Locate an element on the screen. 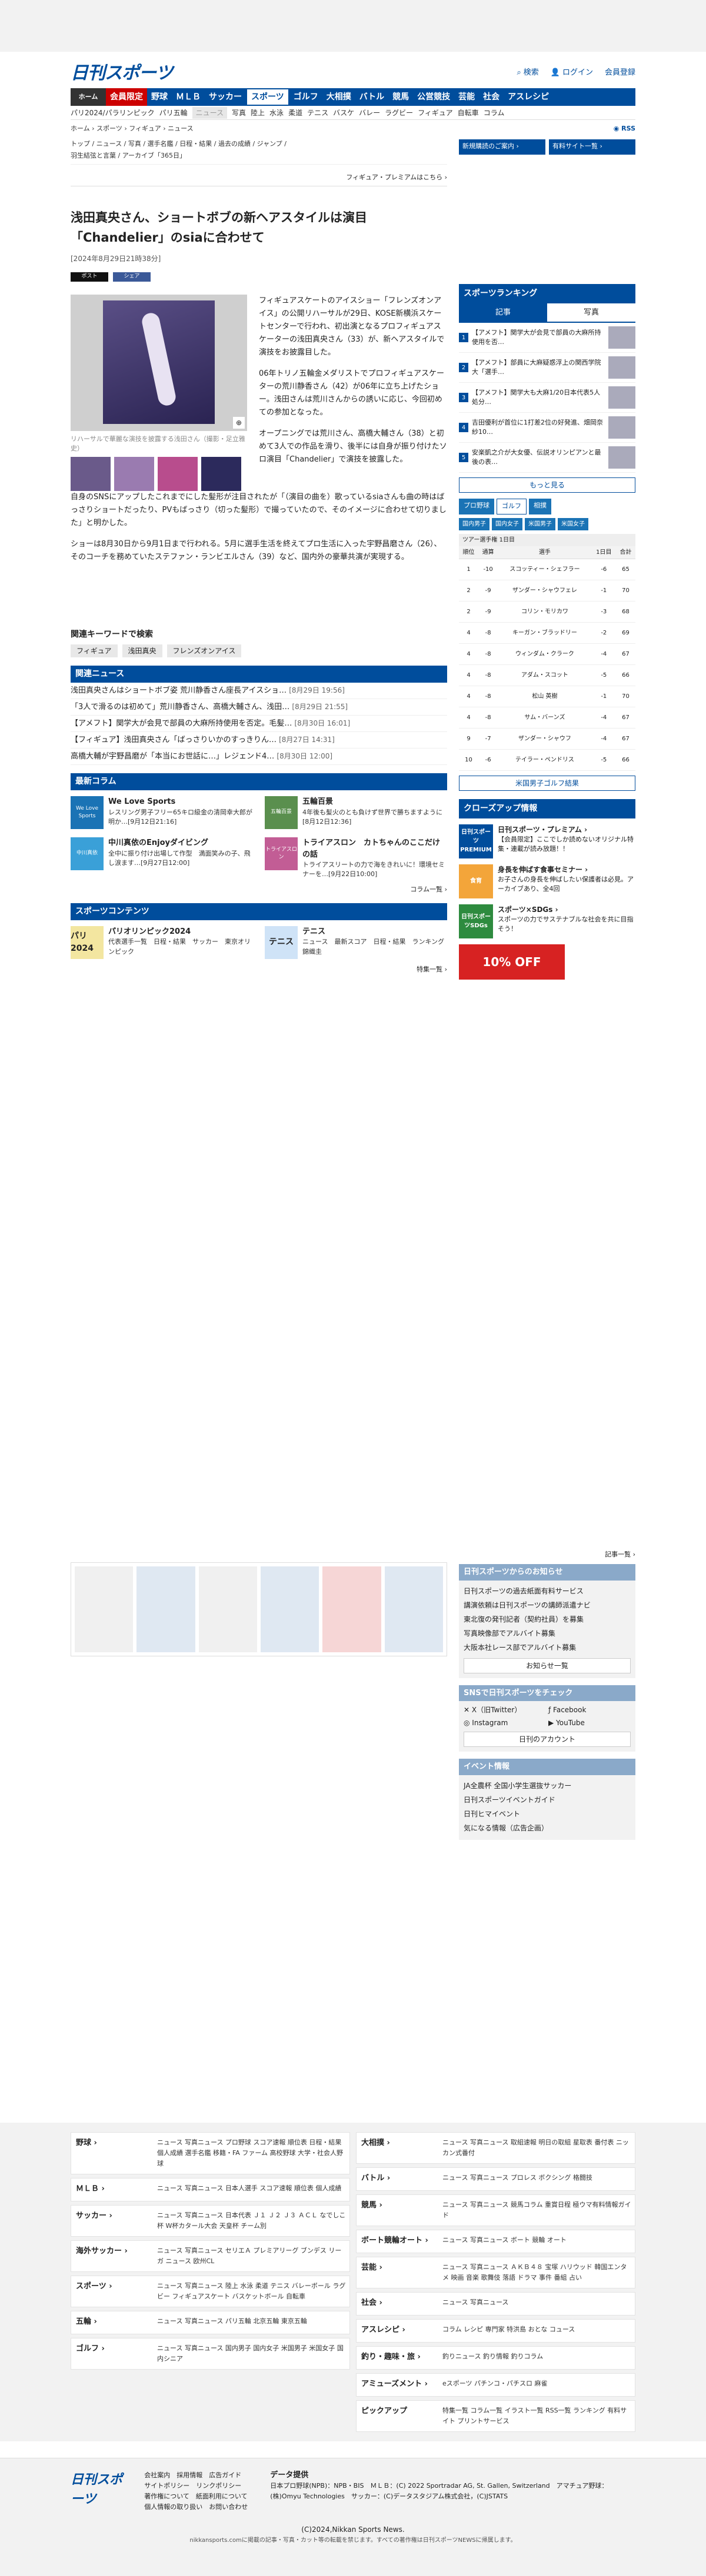 Image resolution: width=706 pixels, height=2576 pixels. footer-logo: 日刊スポーツ is located at coordinates (98, 2491).